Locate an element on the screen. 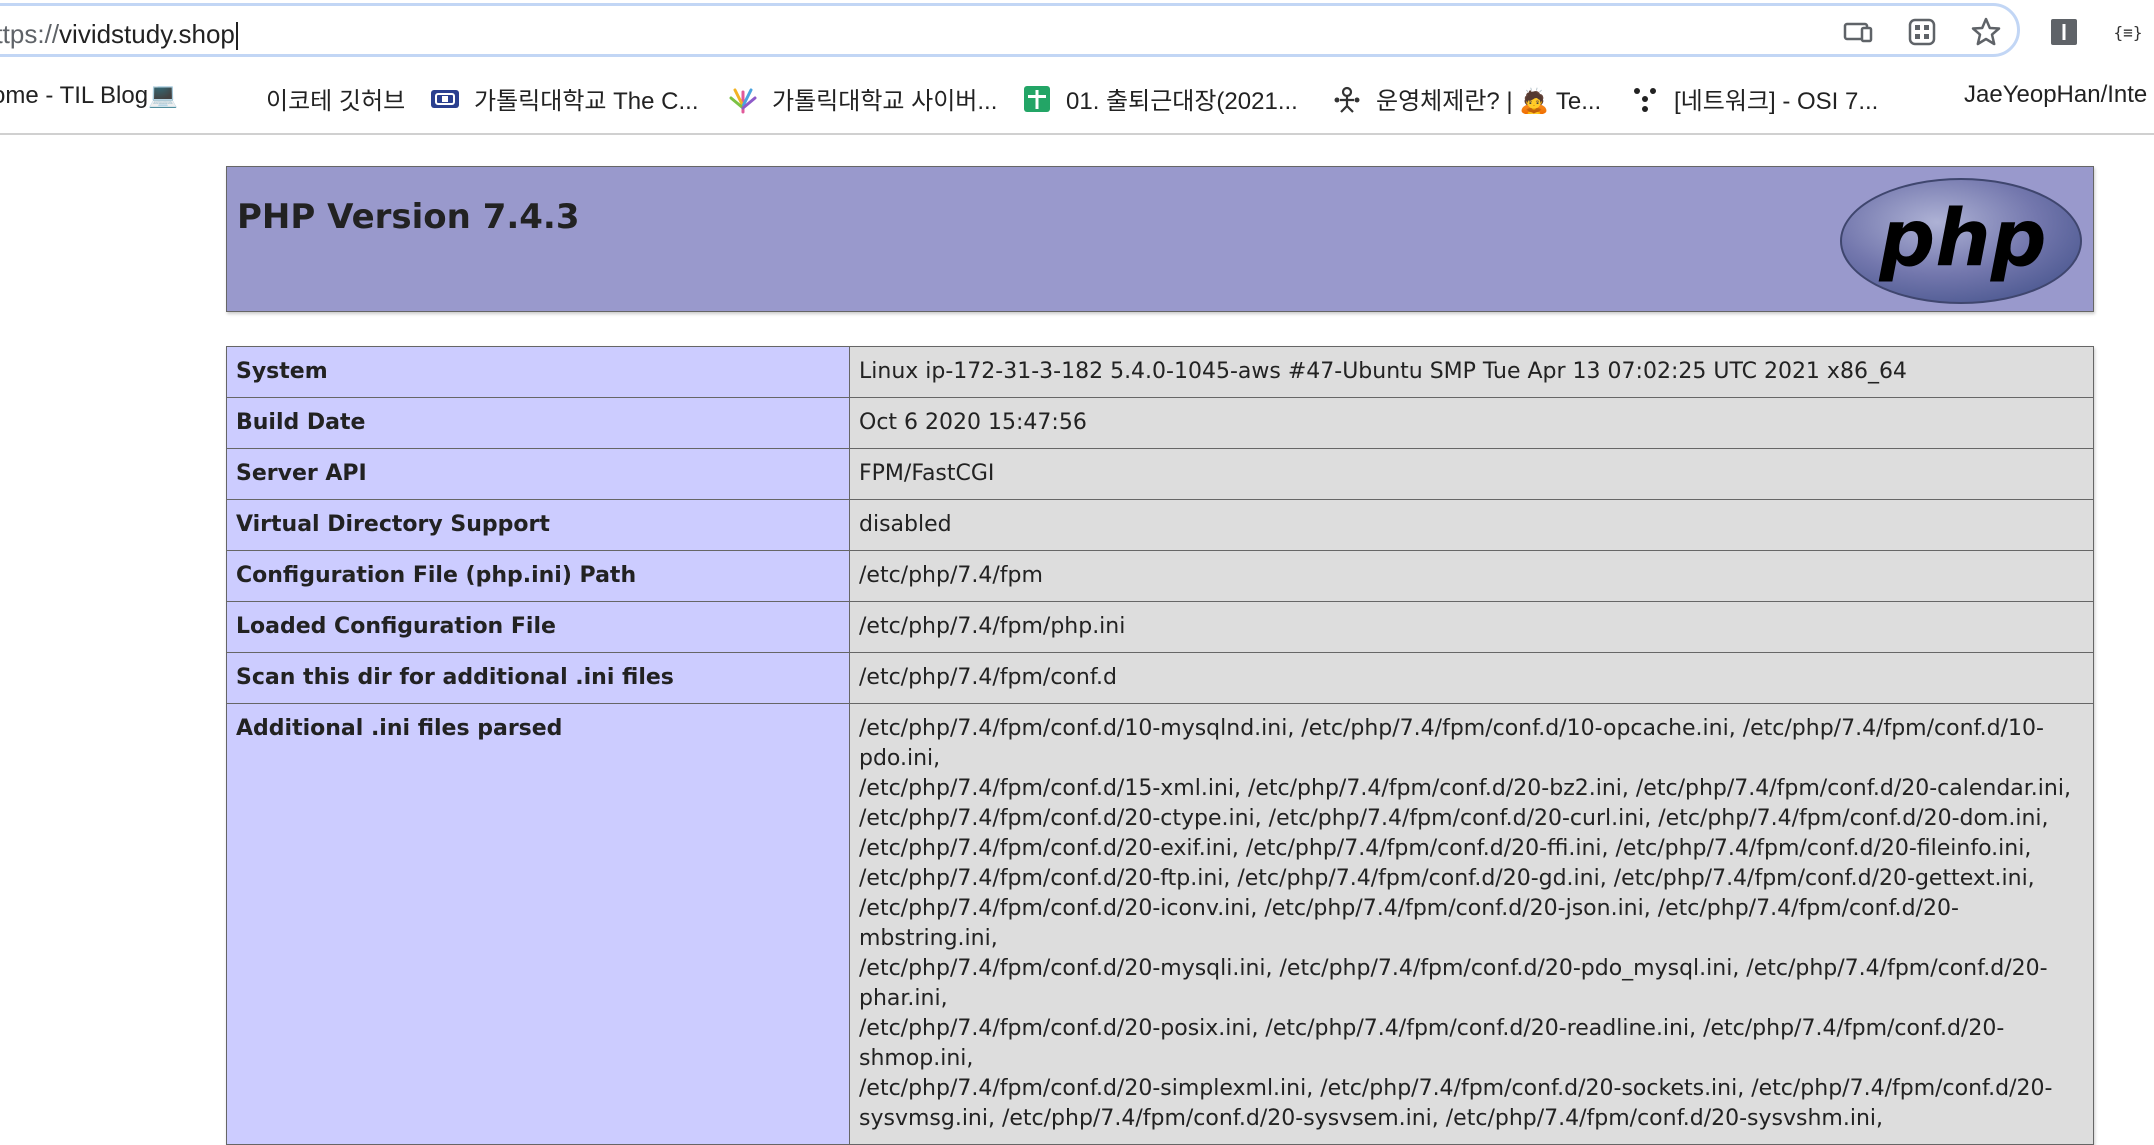  json-viewer-icon: {≡} is located at coordinates (2128, 32).